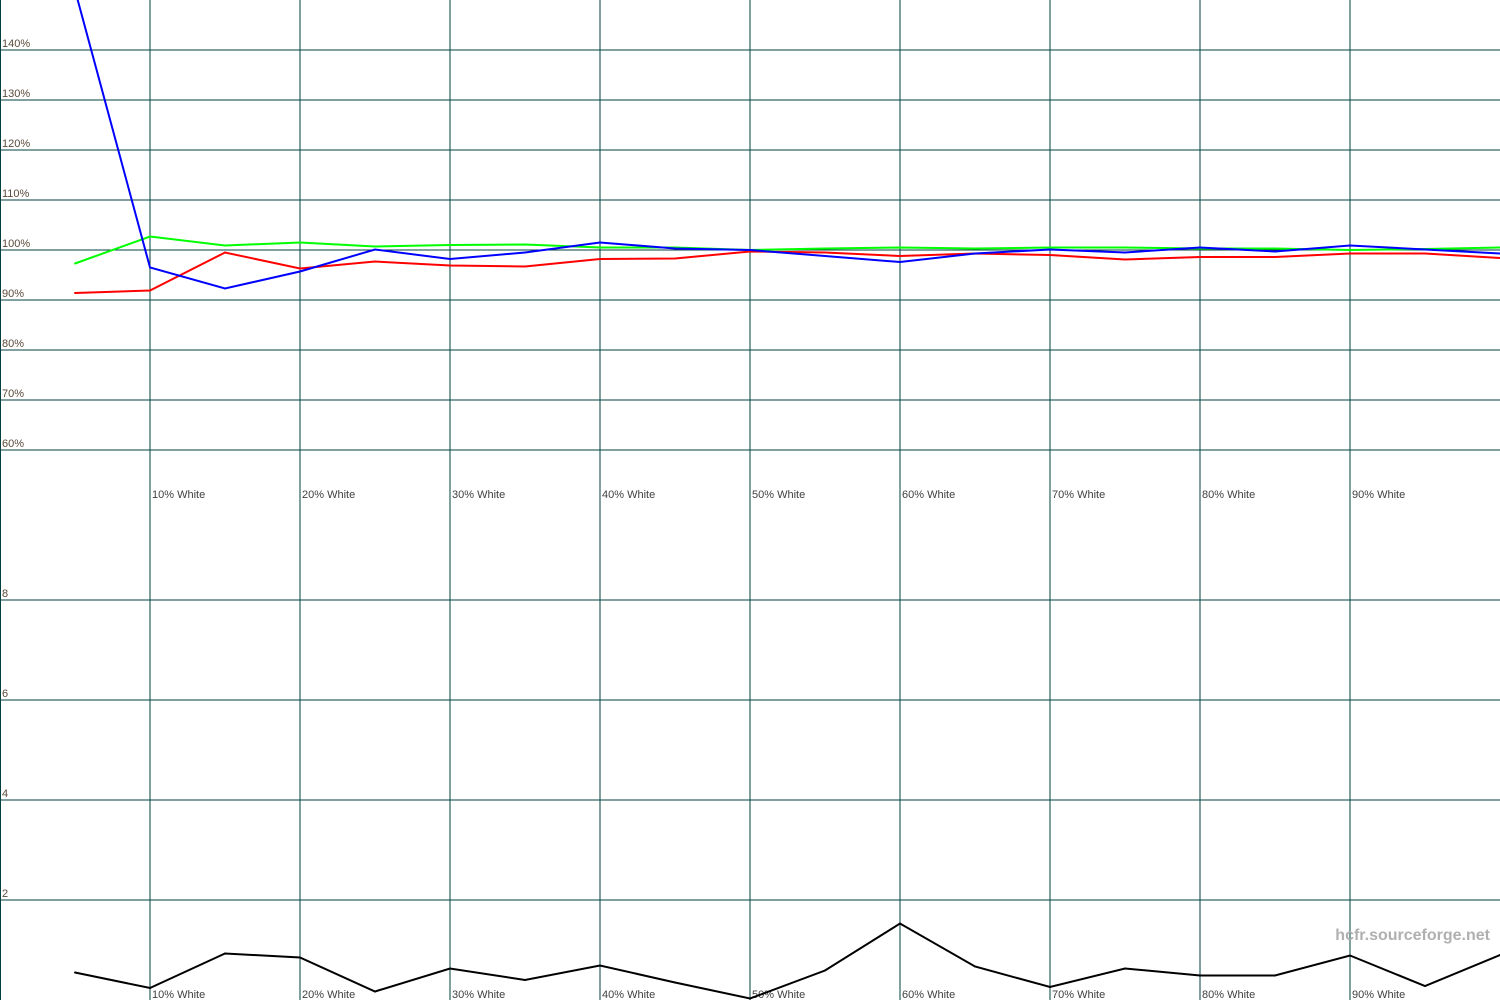 The image size is (1500, 1000). I want to click on y-tick-label: 140%, so click(16, 44).